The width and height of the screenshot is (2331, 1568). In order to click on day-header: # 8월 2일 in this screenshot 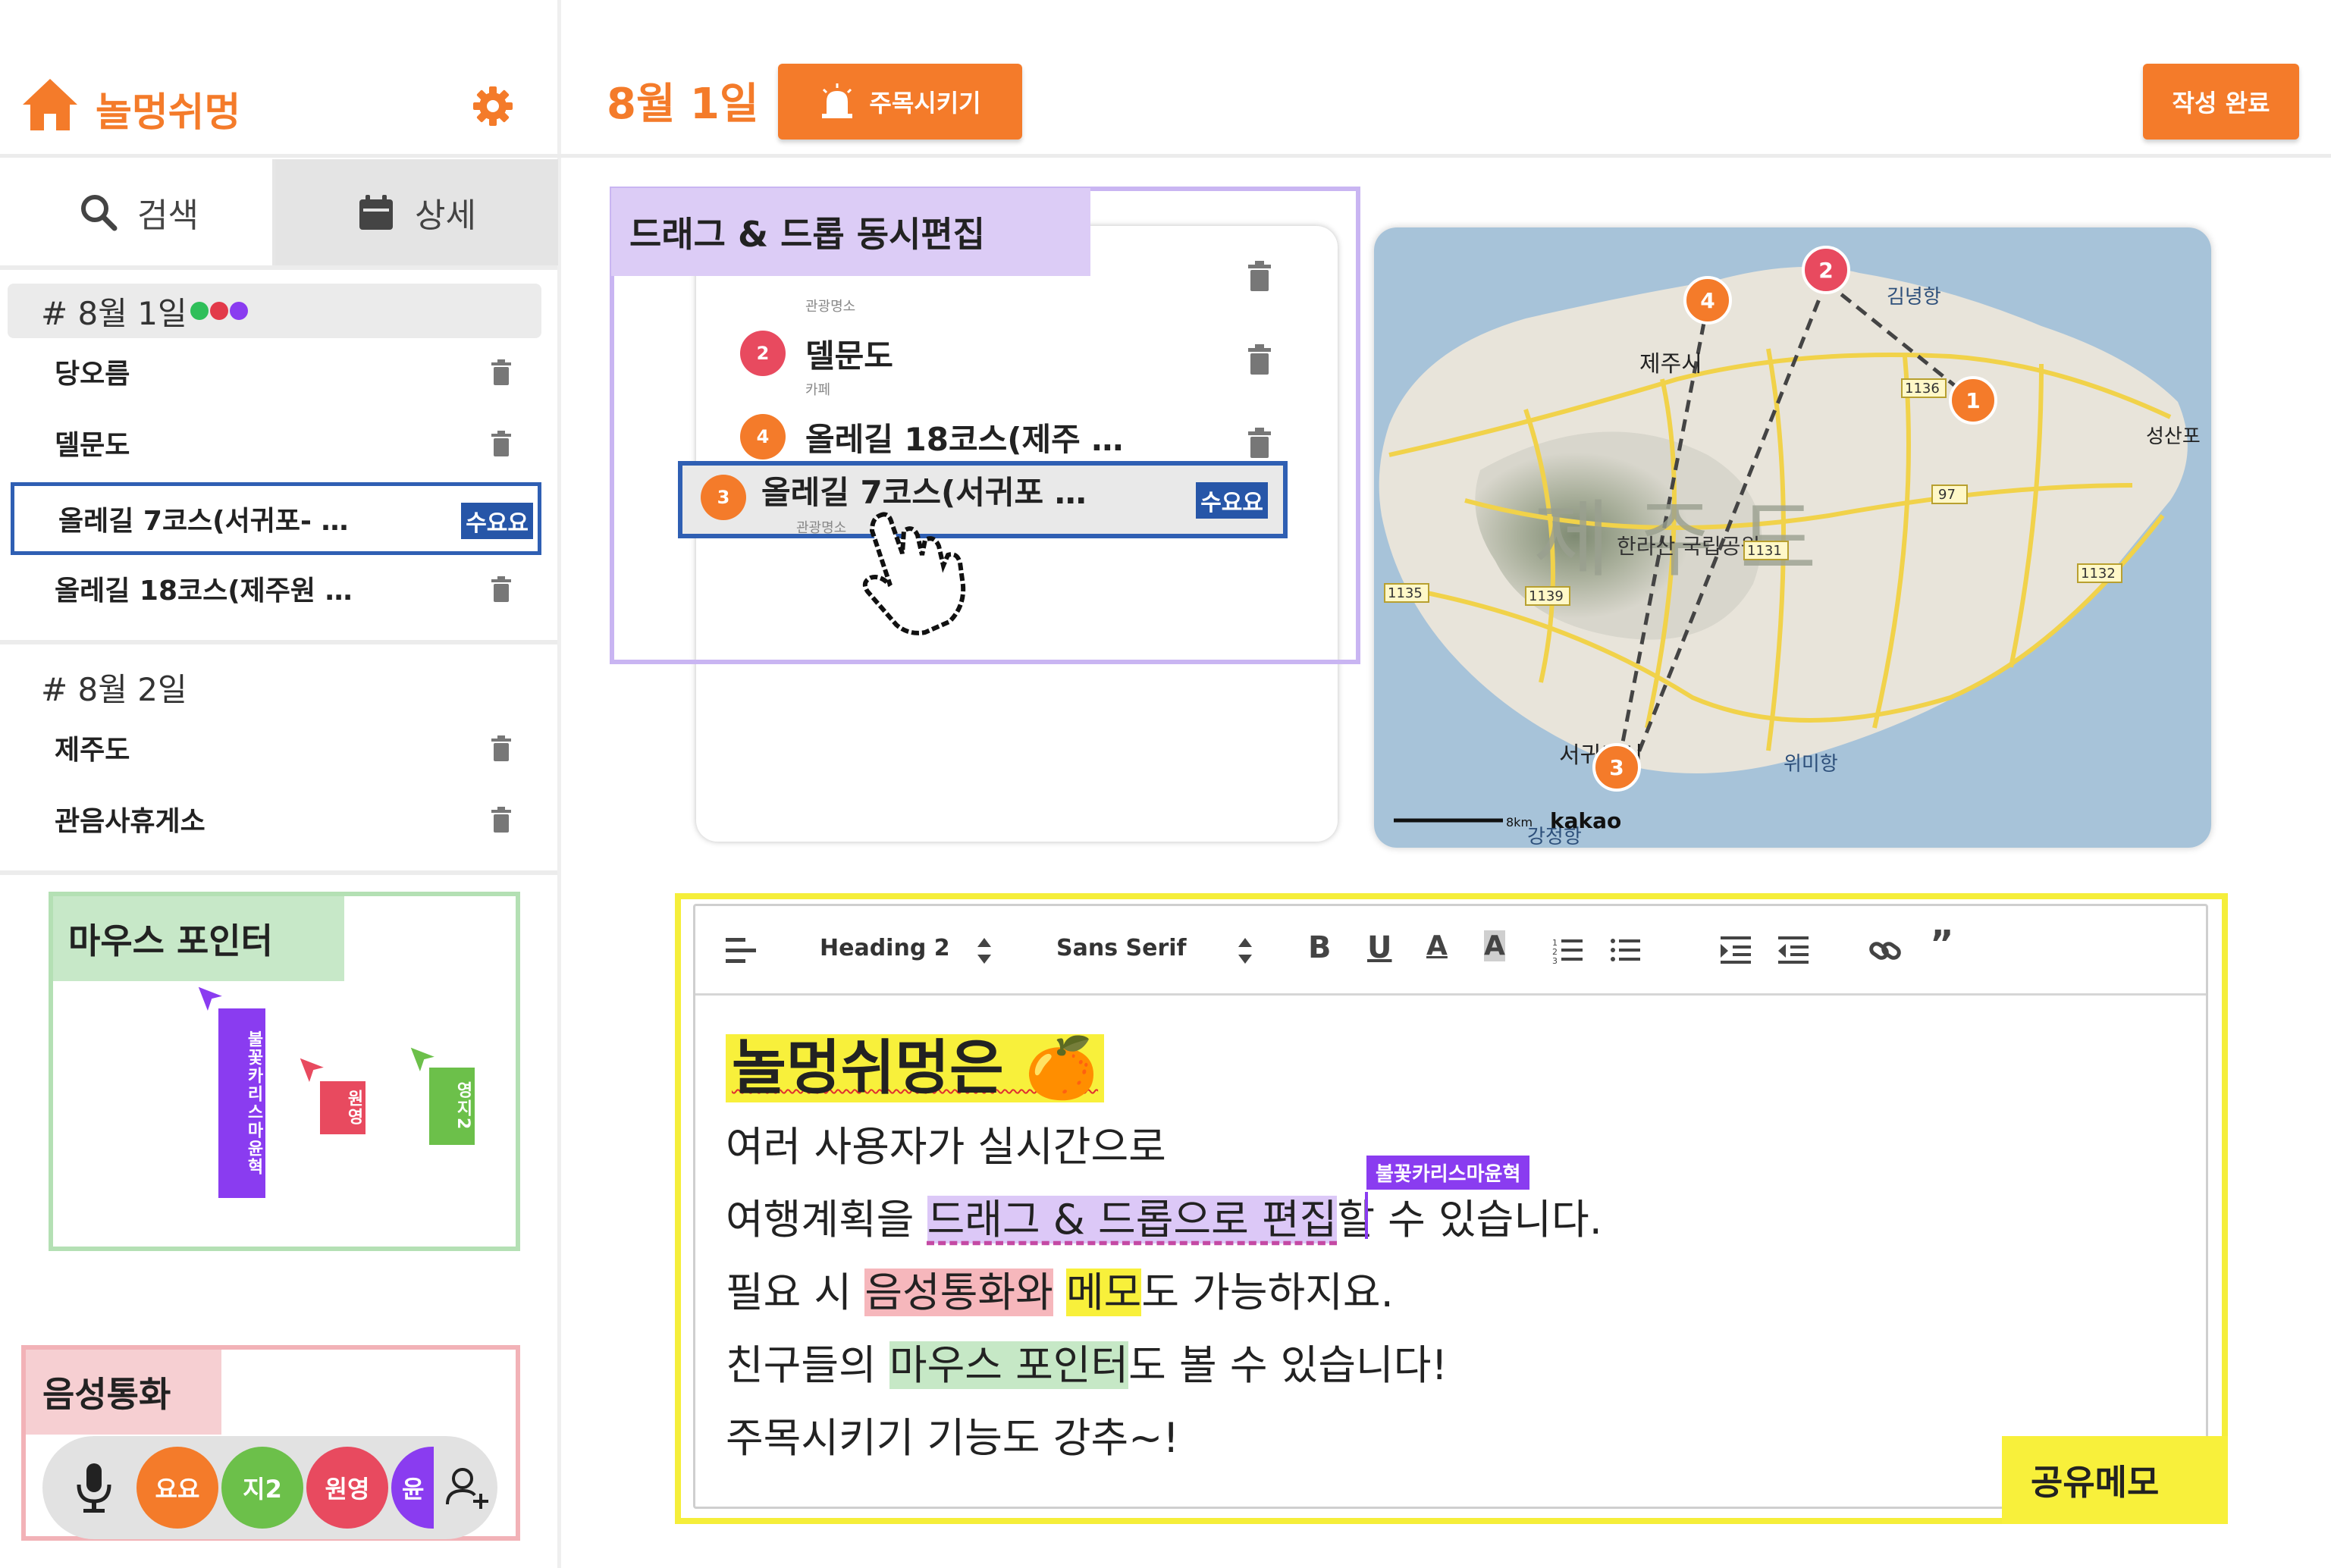, I will do `click(274, 687)`.